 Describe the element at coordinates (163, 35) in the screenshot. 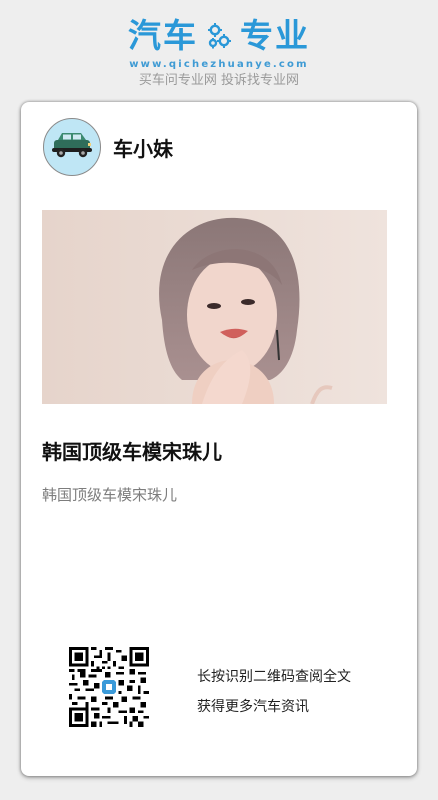

I see `brand-title-left: 汽车` at that location.